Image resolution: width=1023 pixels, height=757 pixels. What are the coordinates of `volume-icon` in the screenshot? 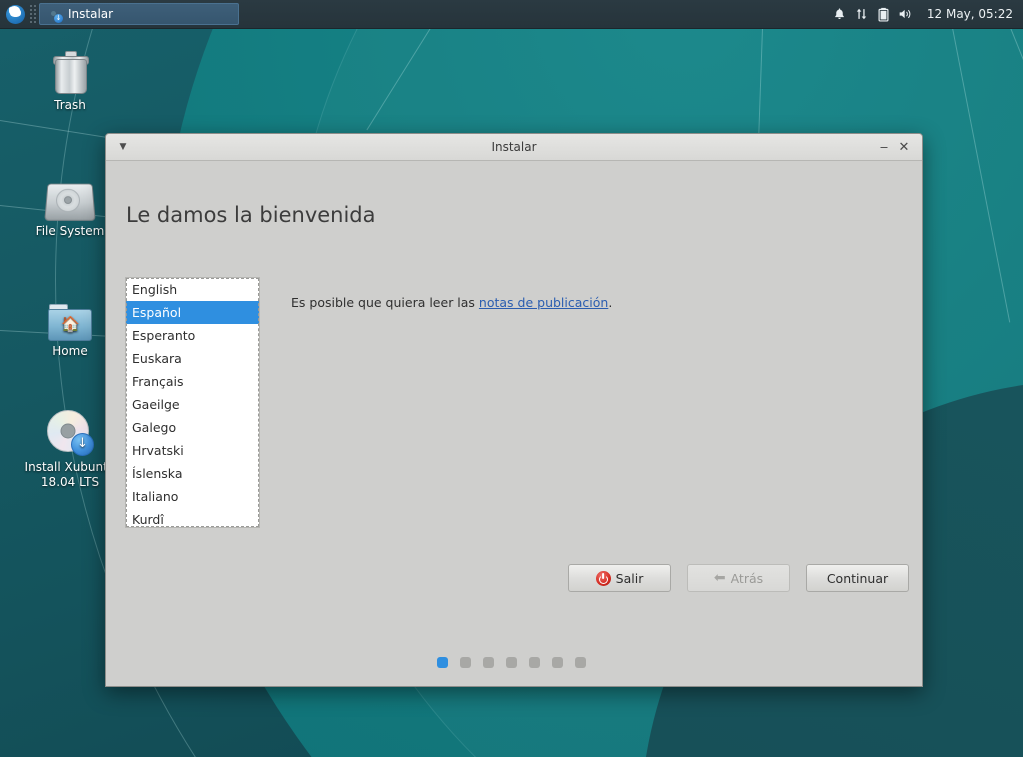 It's located at (906, 14).